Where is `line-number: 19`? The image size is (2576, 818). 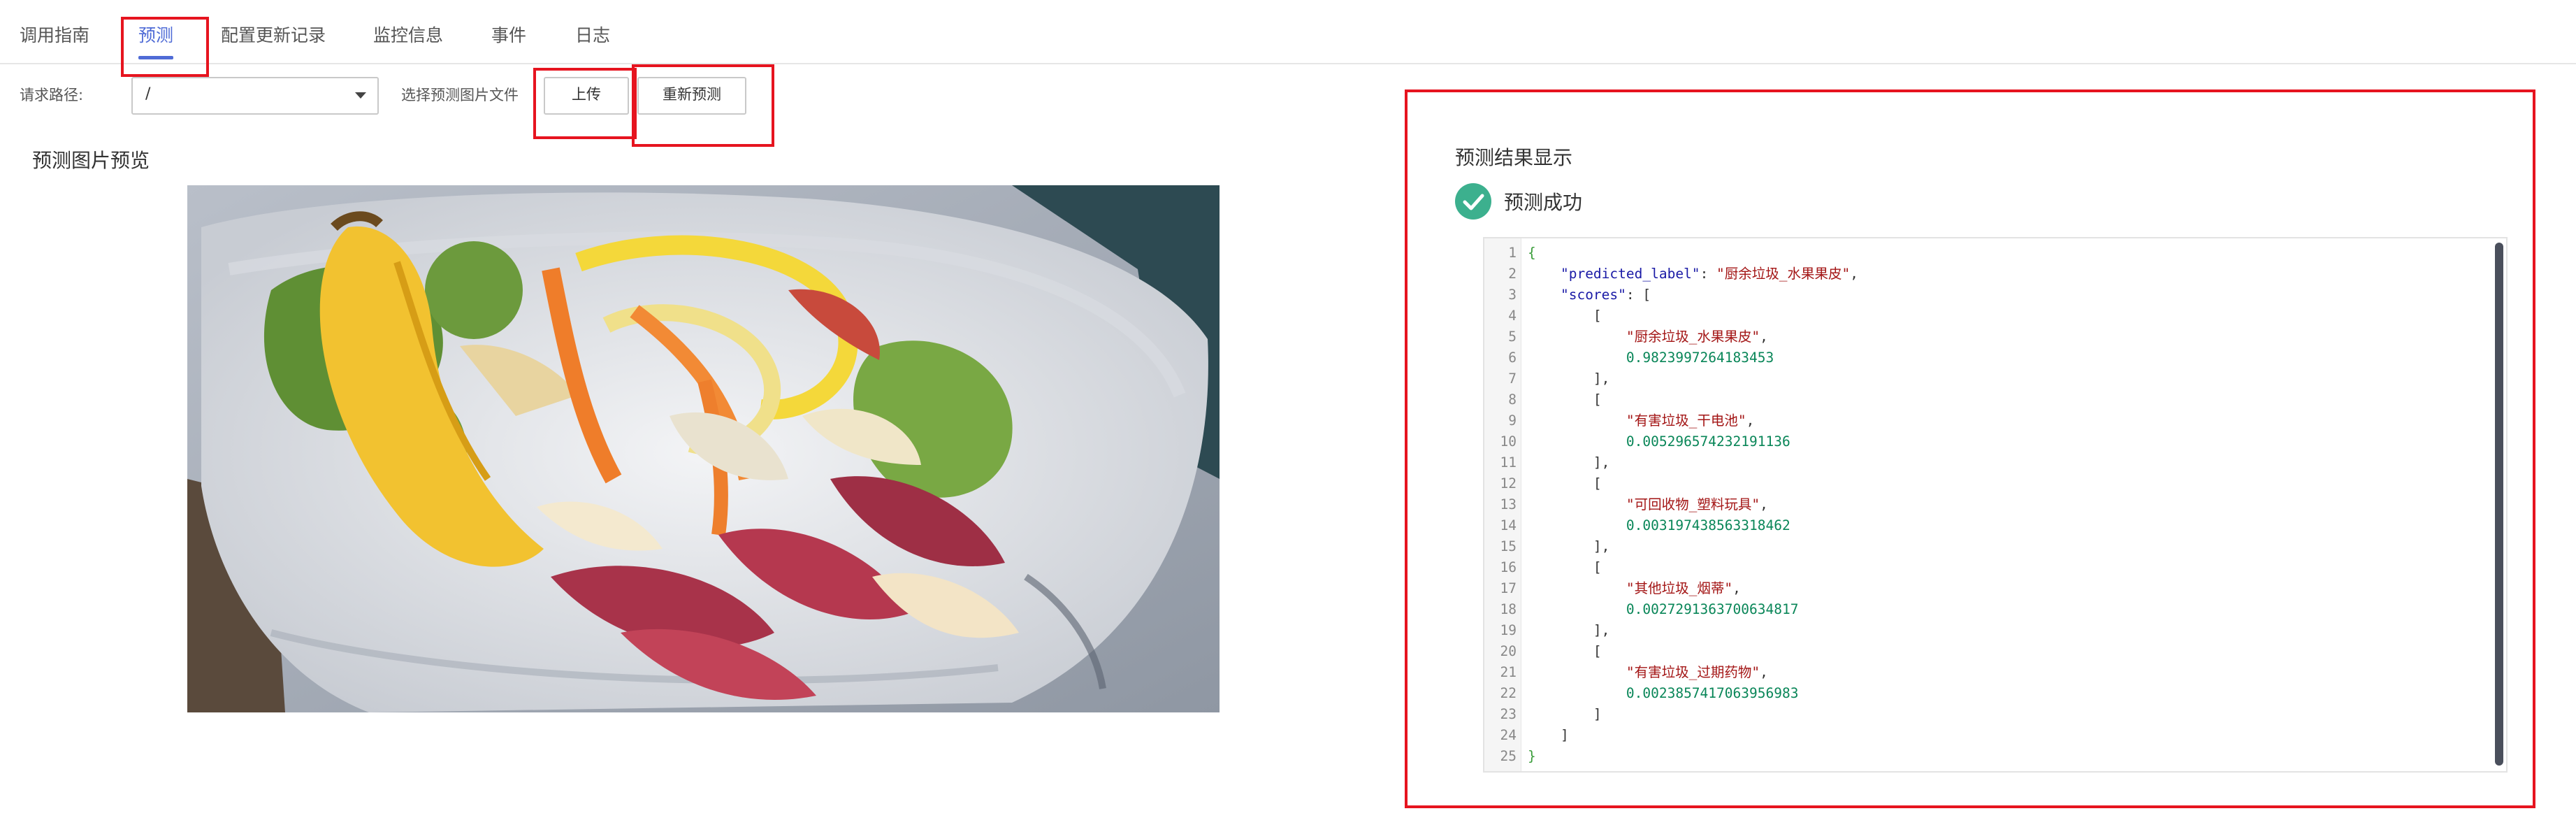
line-number: 19 is located at coordinates (1508, 630).